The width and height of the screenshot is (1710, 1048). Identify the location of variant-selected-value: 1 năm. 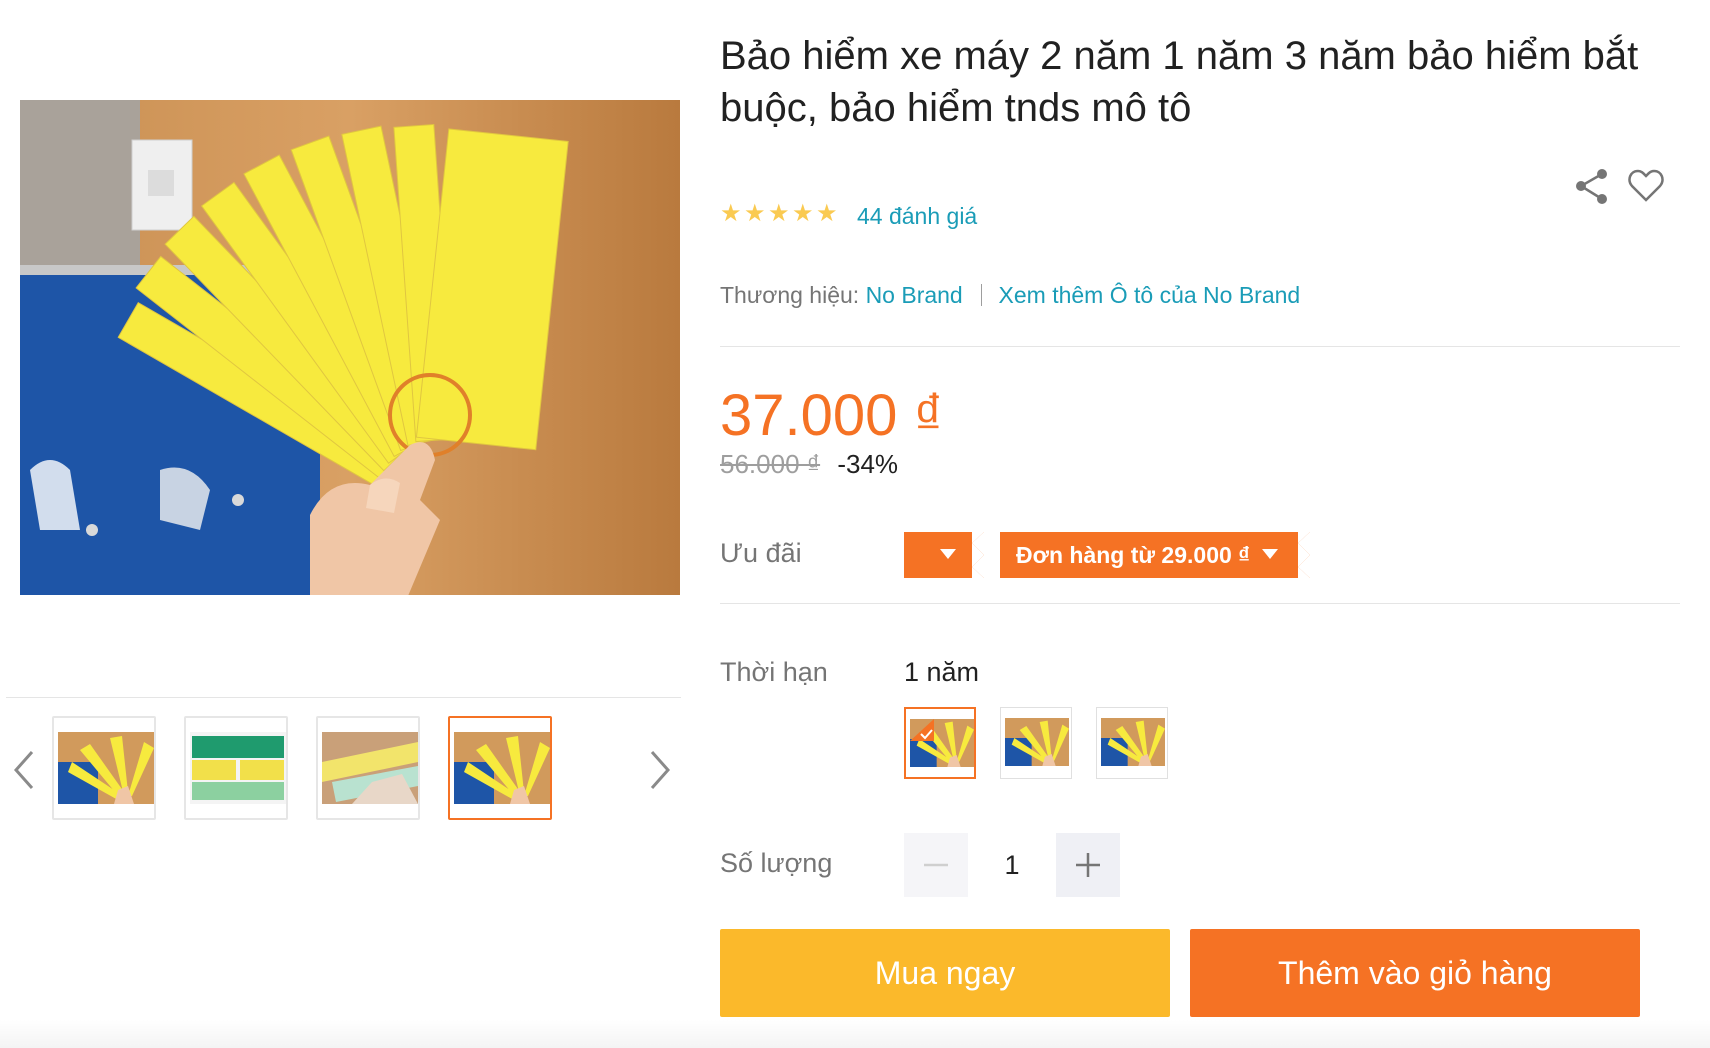
(942, 672).